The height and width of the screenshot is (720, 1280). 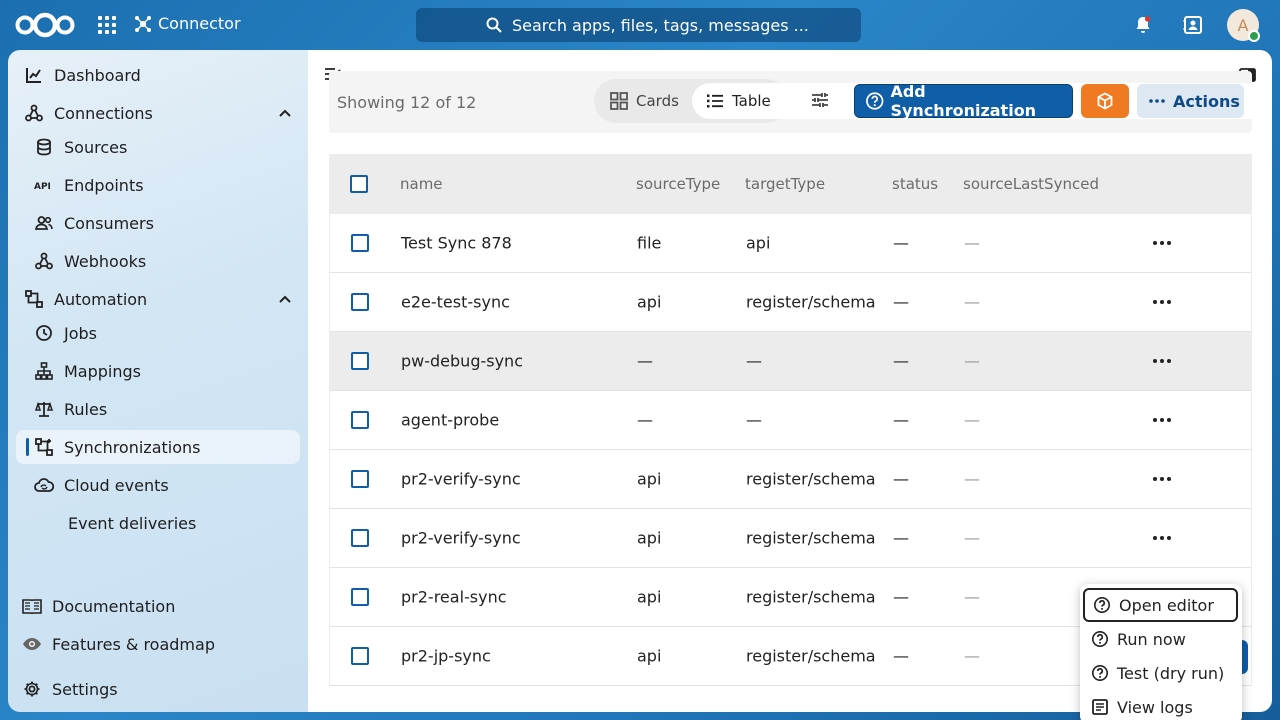 What do you see at coordinates (158, 113) in the screenshot?
I see `sidebar-item-connections: Connections` at bounding box center [158, 113].